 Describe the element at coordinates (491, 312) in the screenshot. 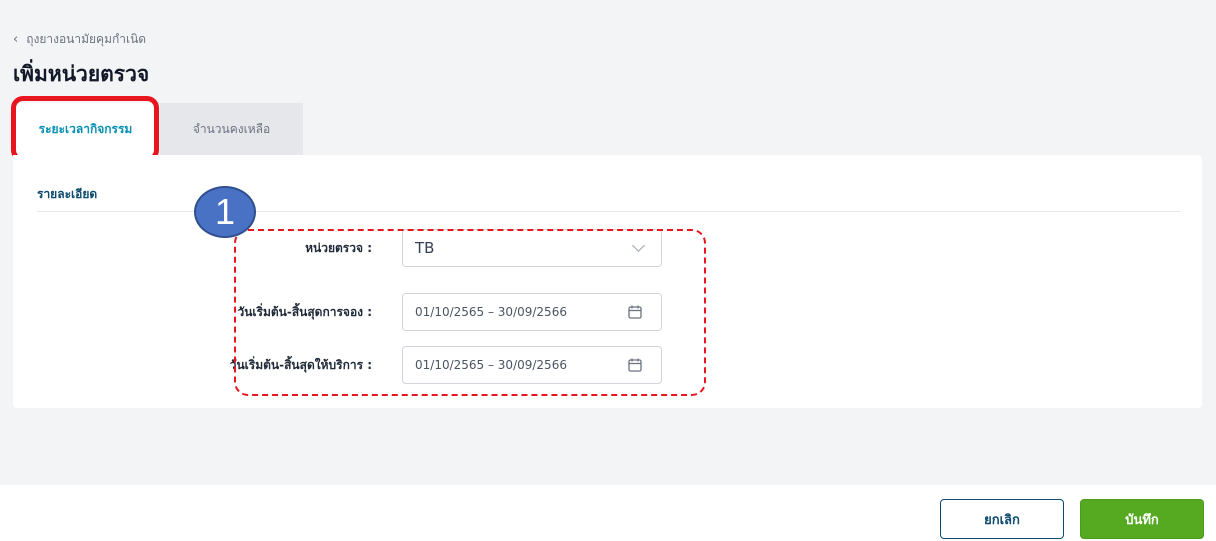

I see `booking-period-value: 01/10/2565 – 30/09/2566` at that location.